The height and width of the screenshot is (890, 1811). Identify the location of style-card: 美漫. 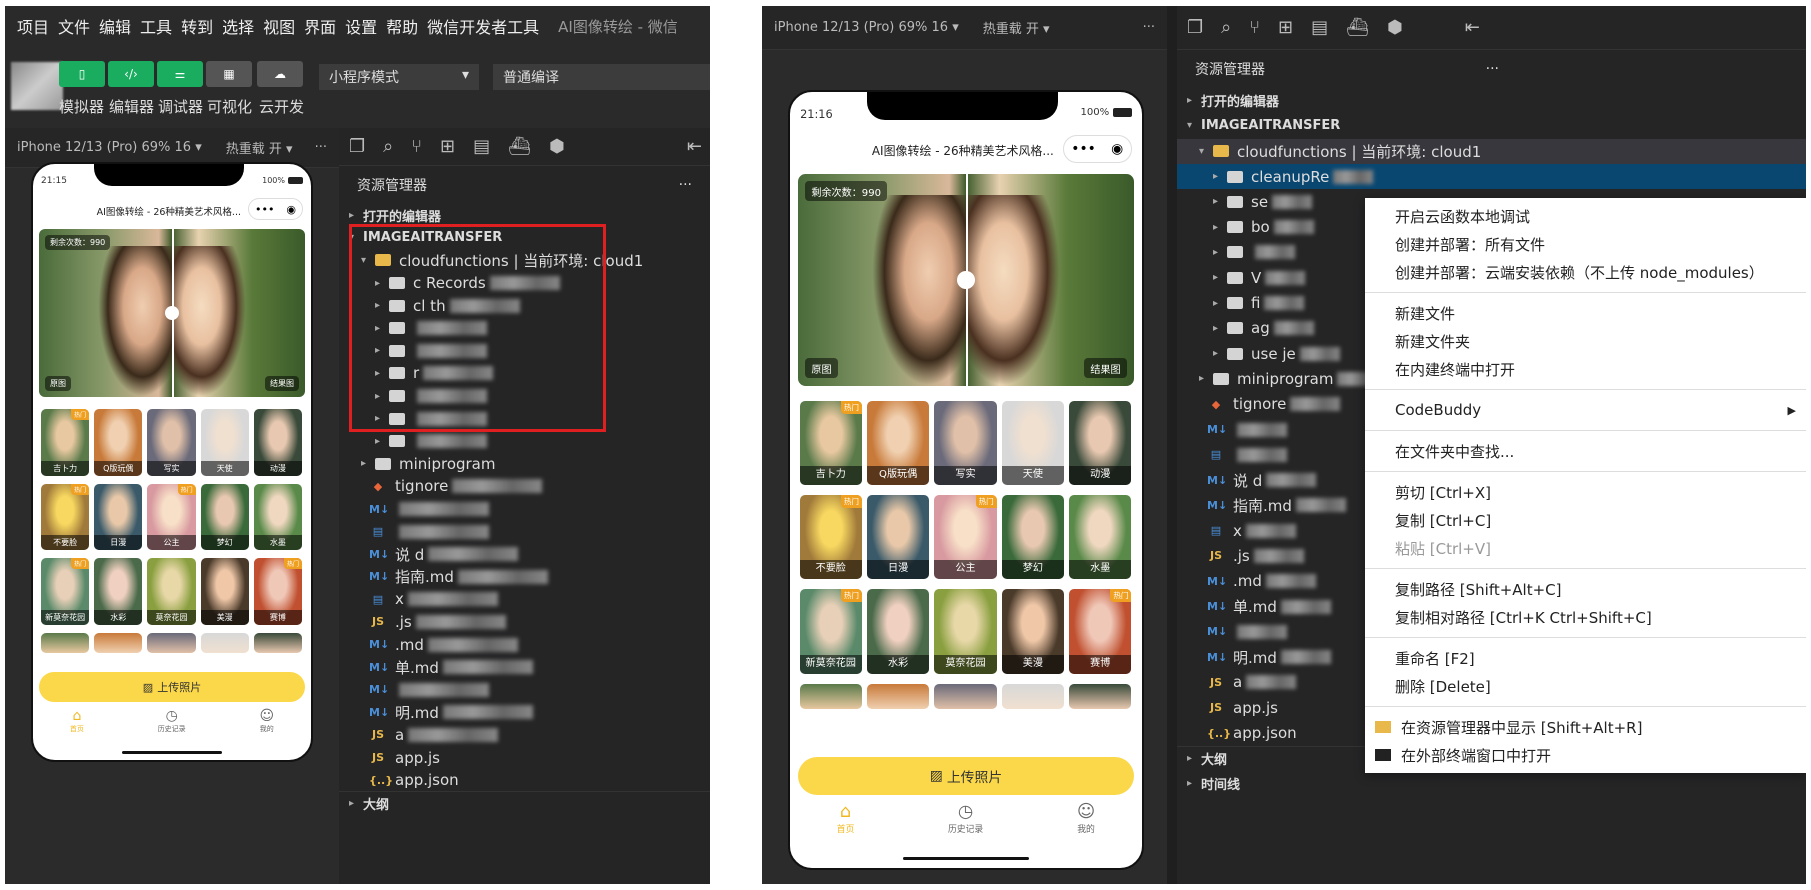
(224, 591).